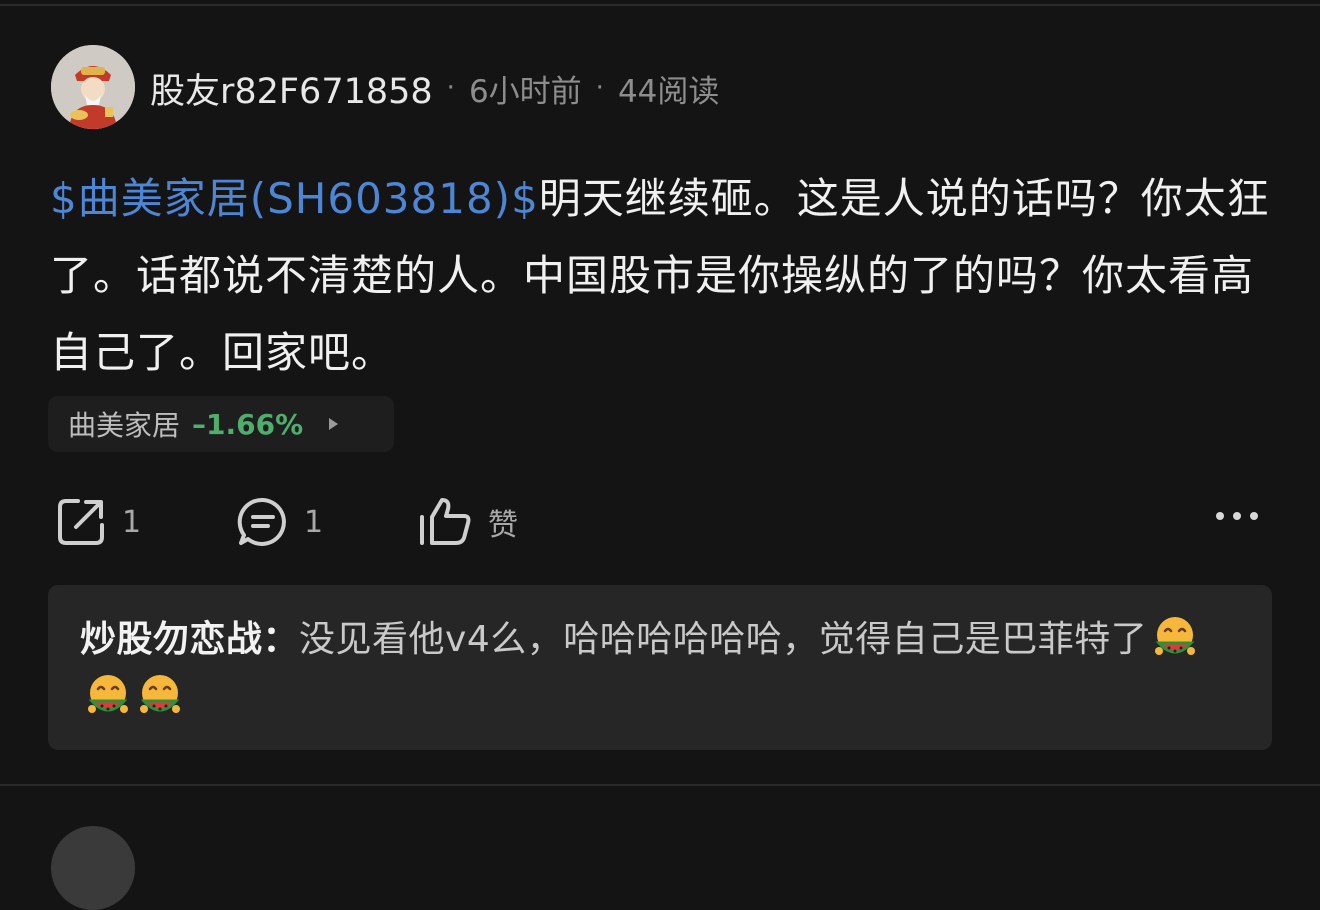 This screenshot has width=1320, height=910. Describe the element at coordinates (445, 521) in the screenshot. I see `thumbs-up-icon` at that location.